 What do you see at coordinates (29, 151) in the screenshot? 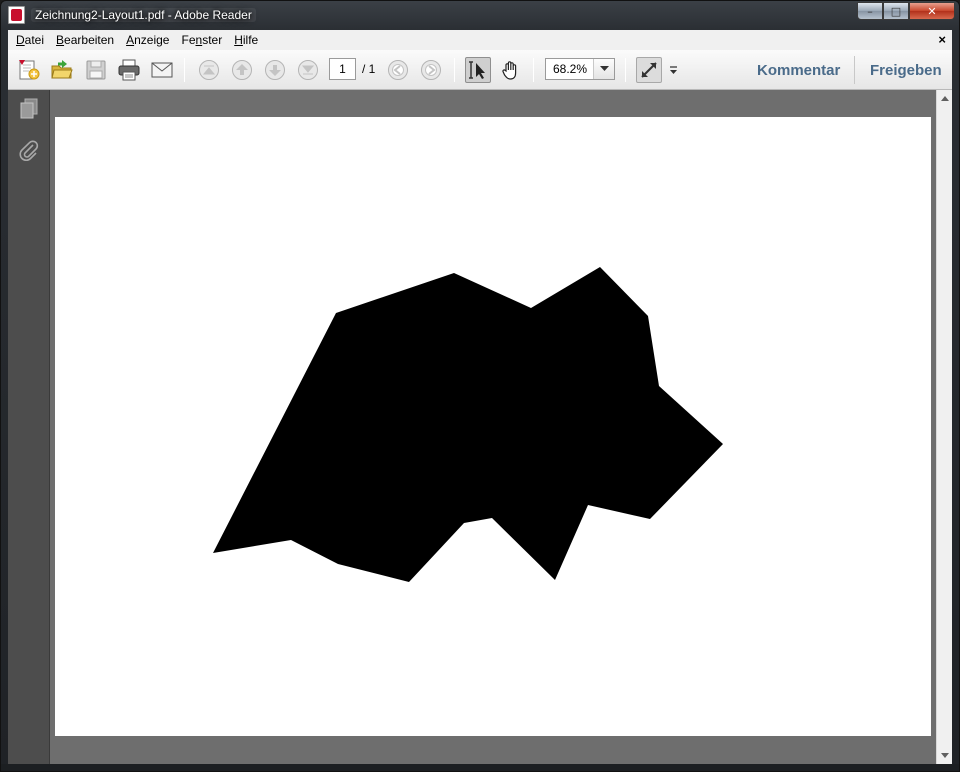
I see `attachments-paperclip-icon` at bounding box center [29, 151].